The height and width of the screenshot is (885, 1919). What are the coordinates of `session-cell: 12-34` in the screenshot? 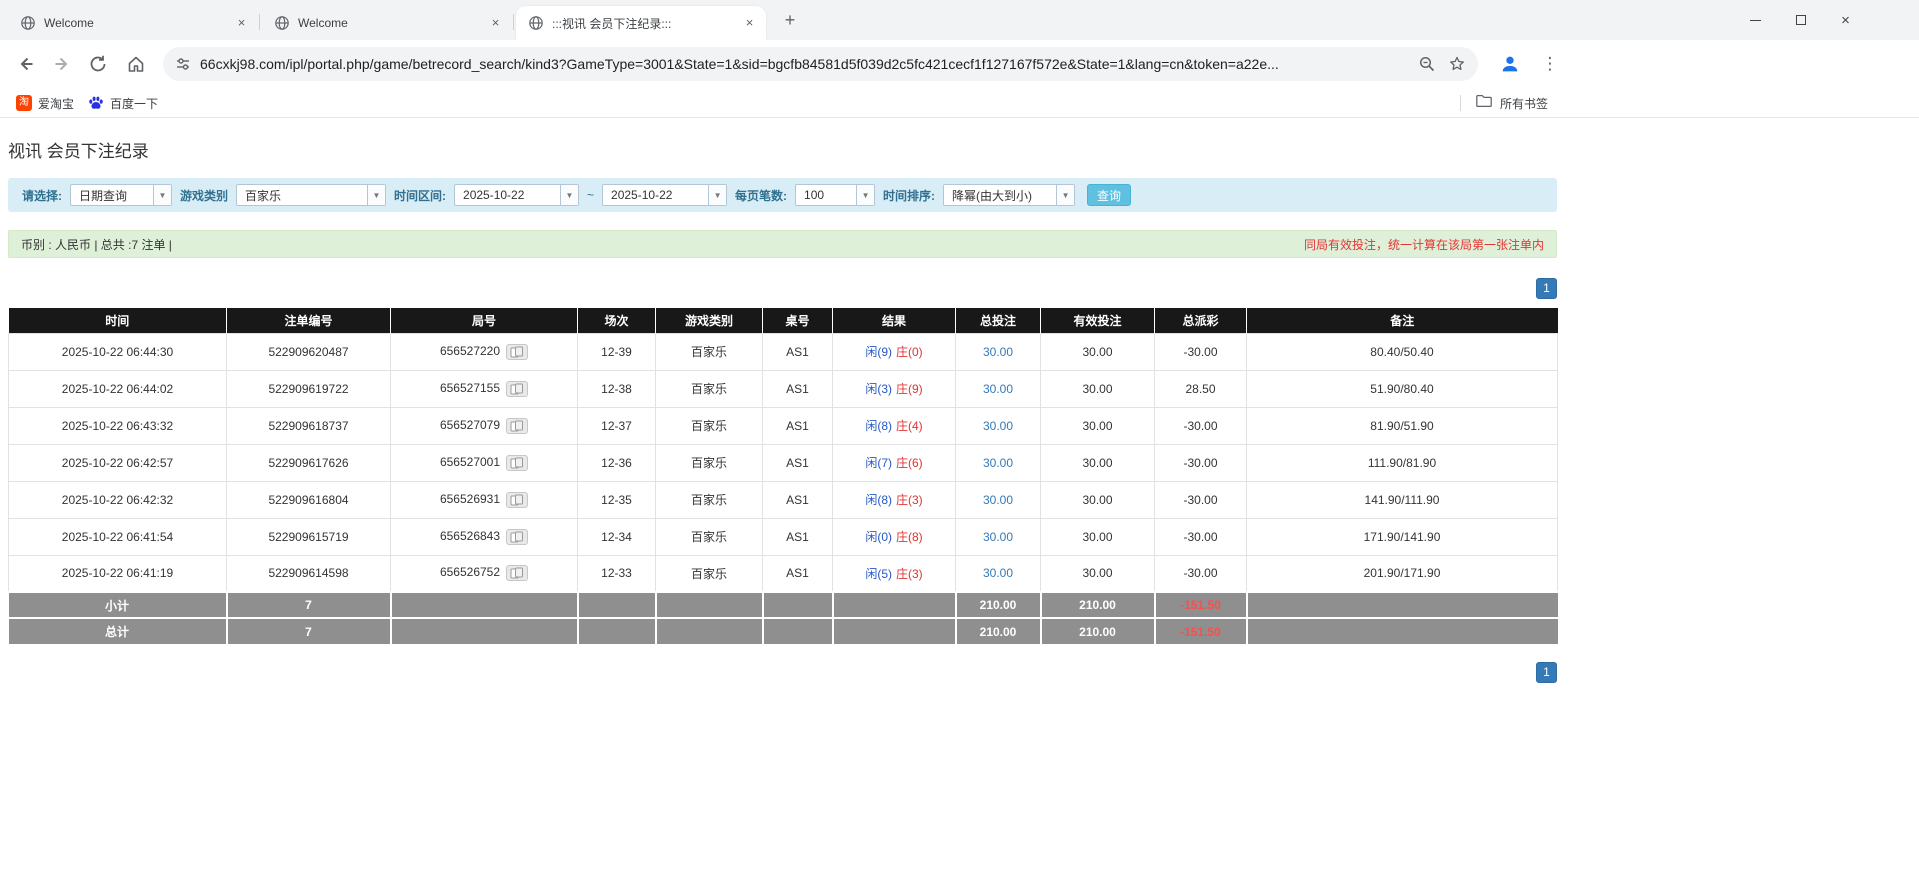 It's located at (616, 536).